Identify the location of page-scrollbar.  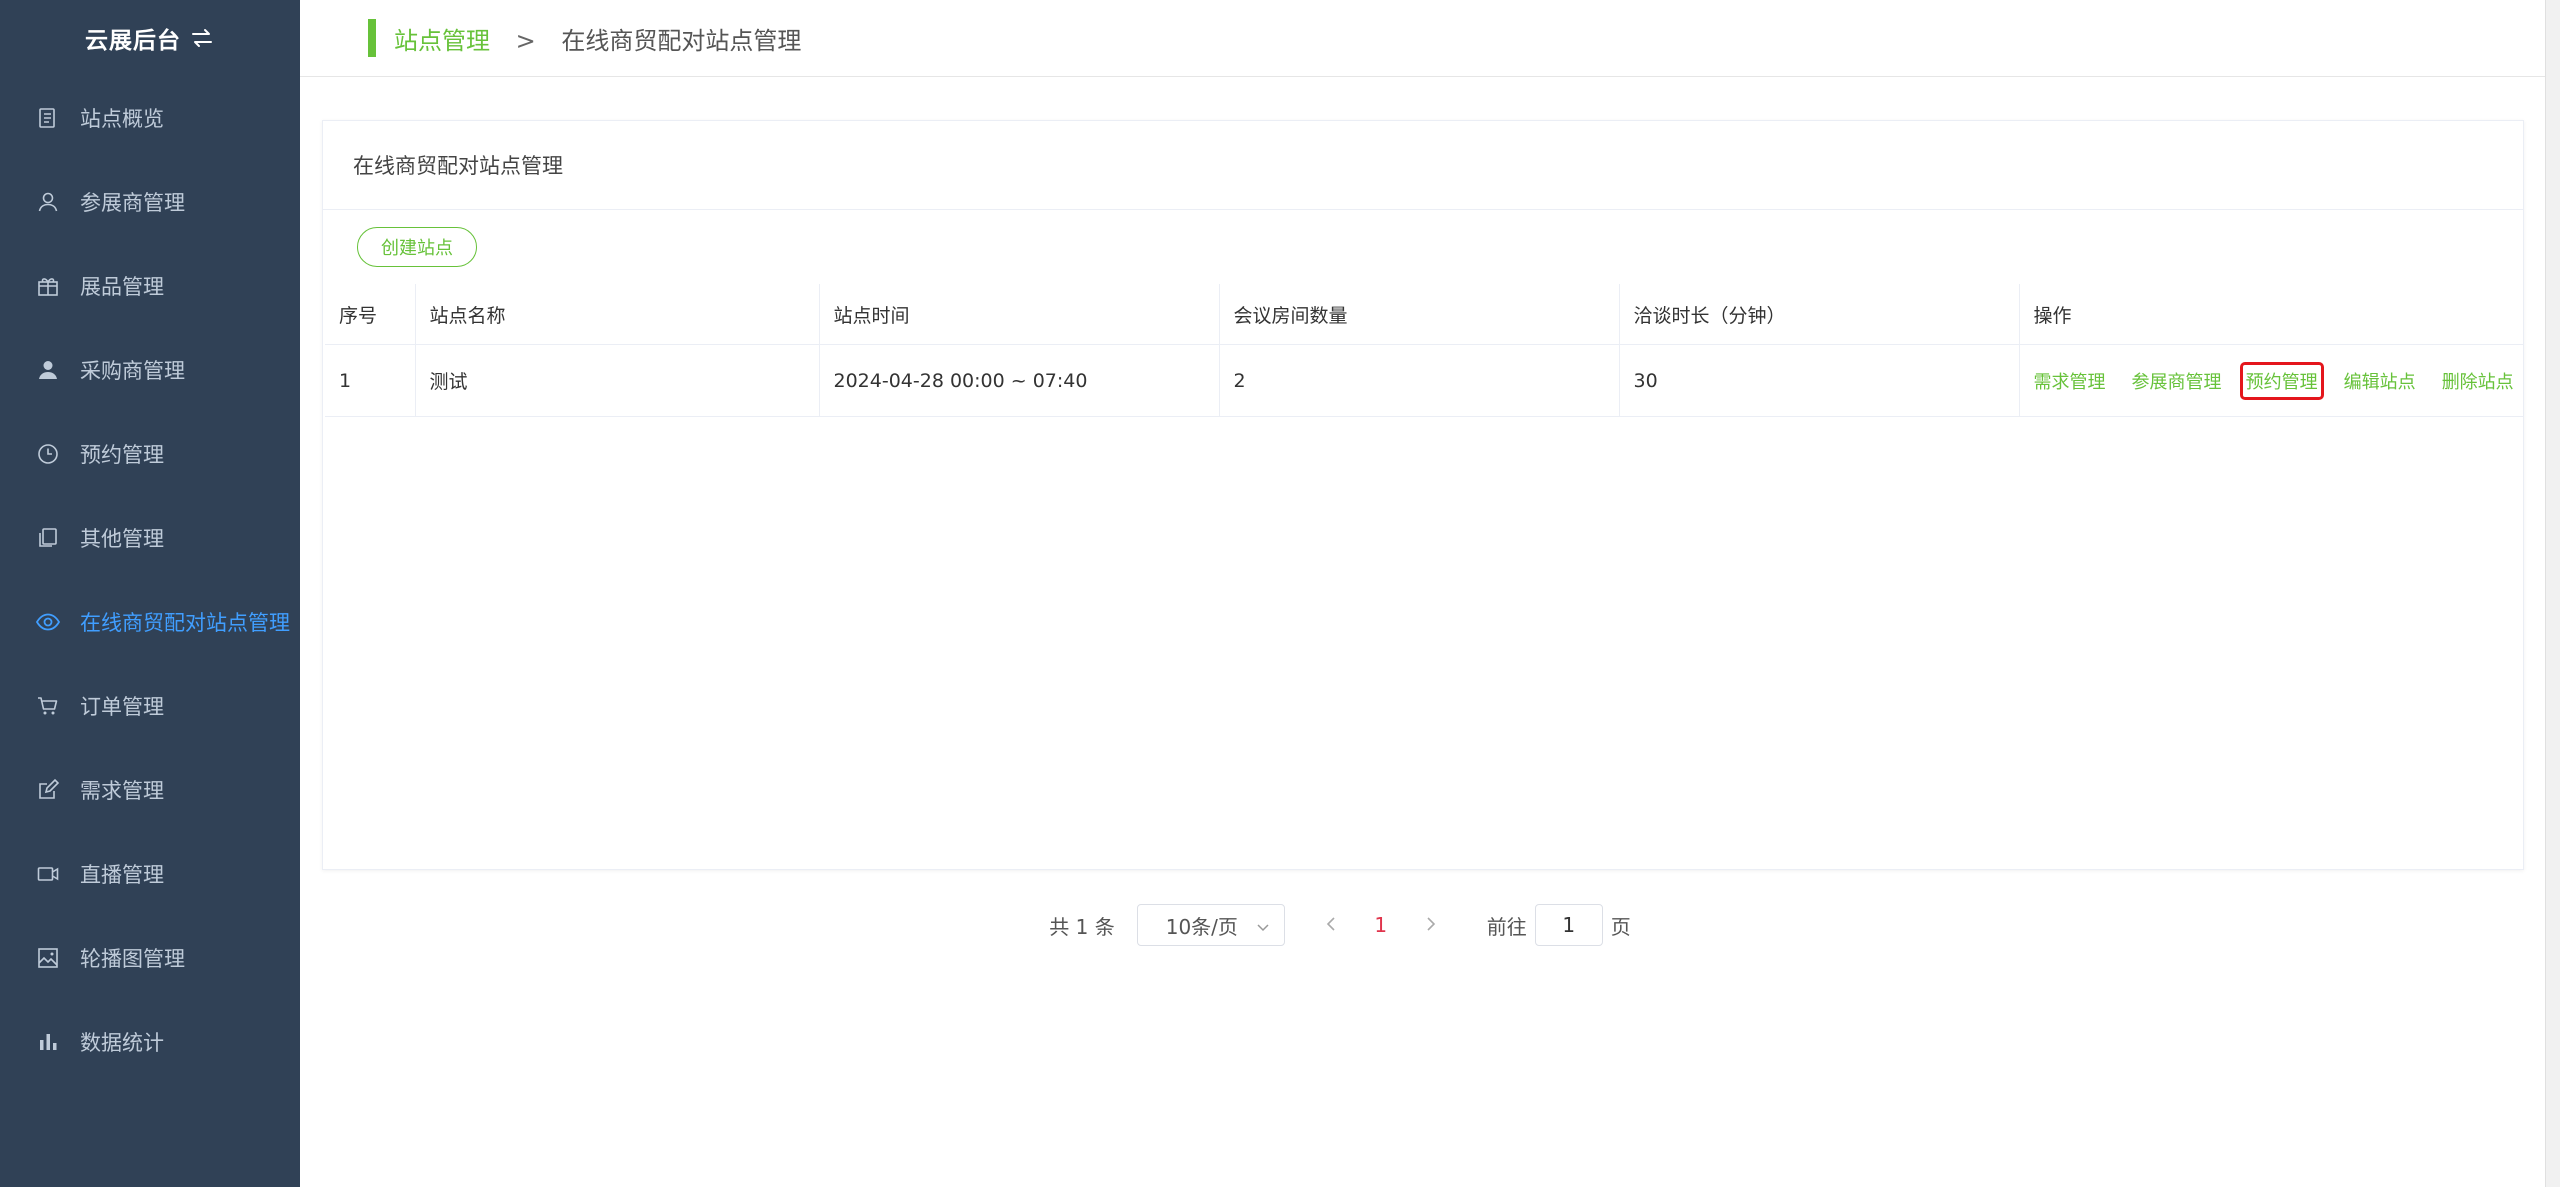
(2552, 593).